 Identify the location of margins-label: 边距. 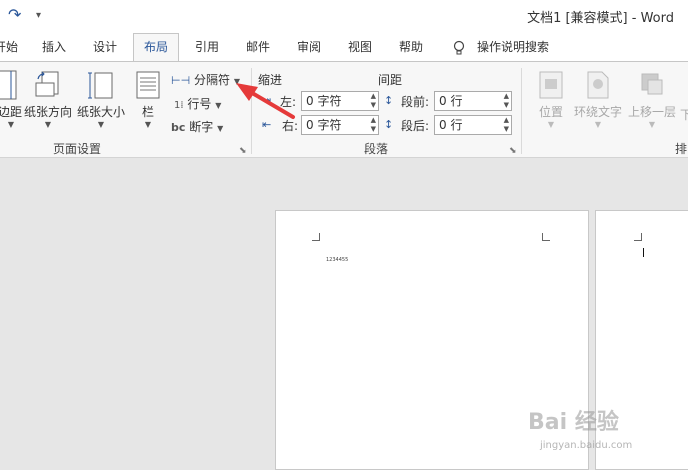
(11, 112).